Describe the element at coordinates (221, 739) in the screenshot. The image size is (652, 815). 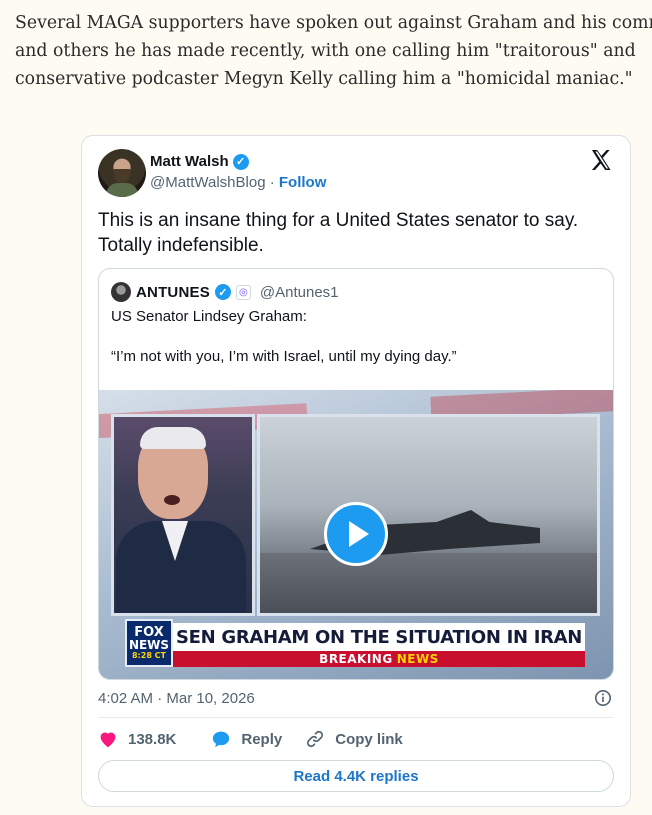
I see `speech-bubble-icon` at that location.